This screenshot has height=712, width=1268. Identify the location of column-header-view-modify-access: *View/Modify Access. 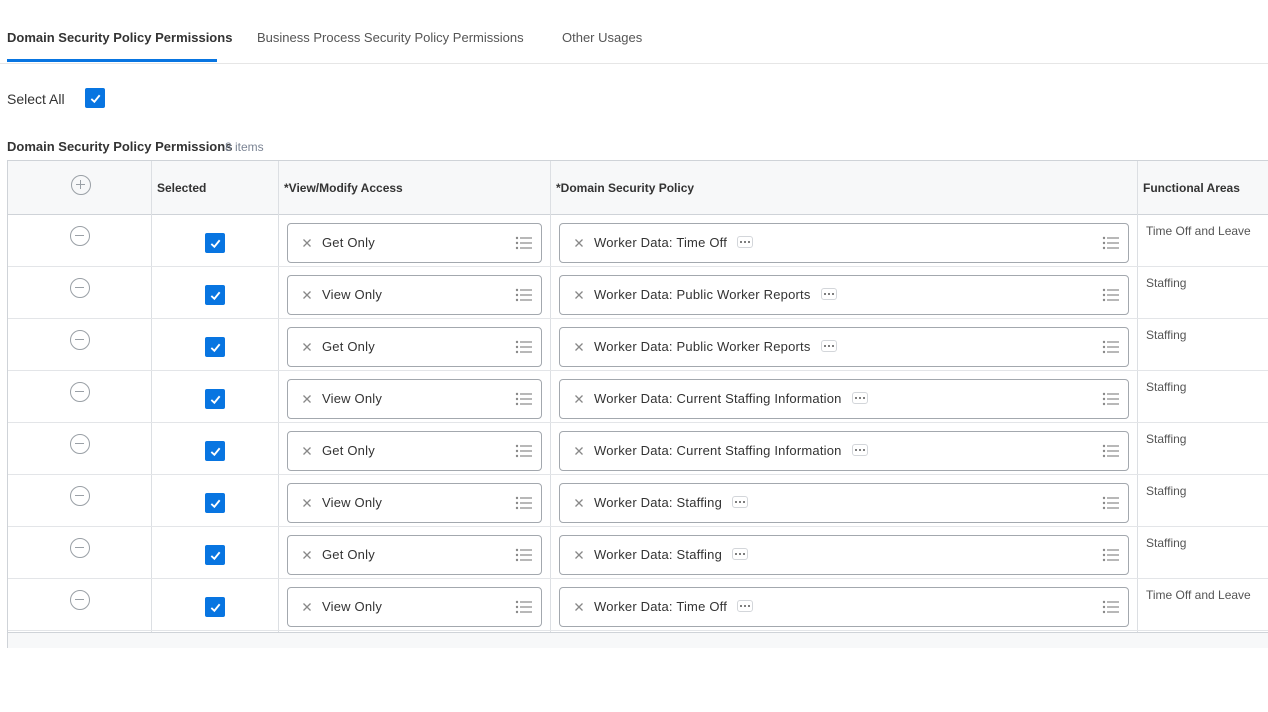
(343, 188).